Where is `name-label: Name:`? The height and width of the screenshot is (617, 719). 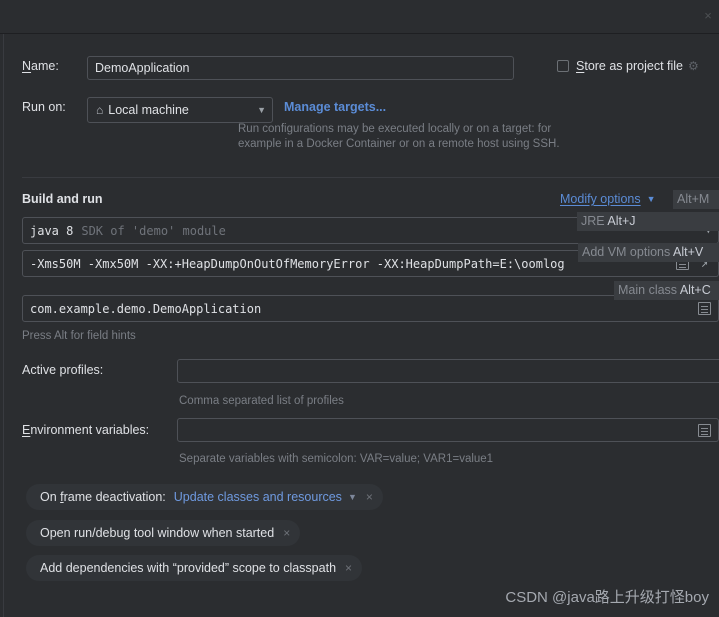 name-label: Name: is located at coordinates (40, 66).